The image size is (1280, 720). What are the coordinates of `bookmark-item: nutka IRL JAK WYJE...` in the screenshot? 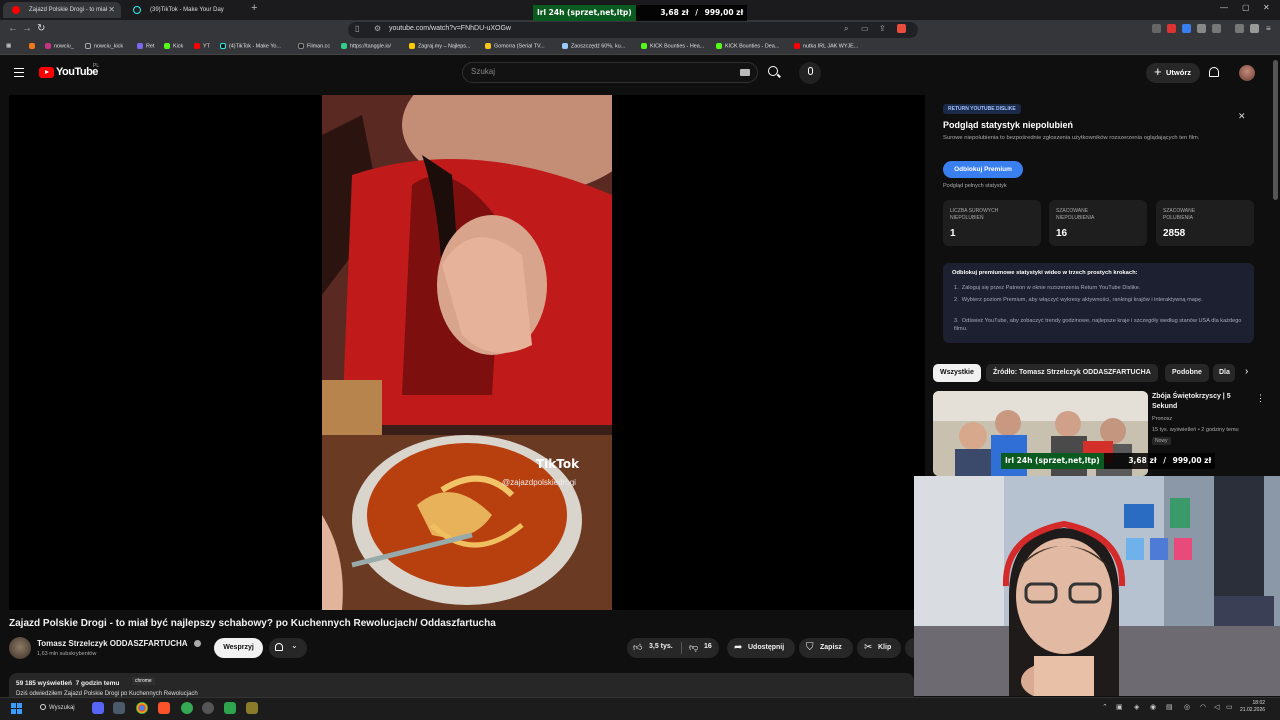 It's located at (826, 46).